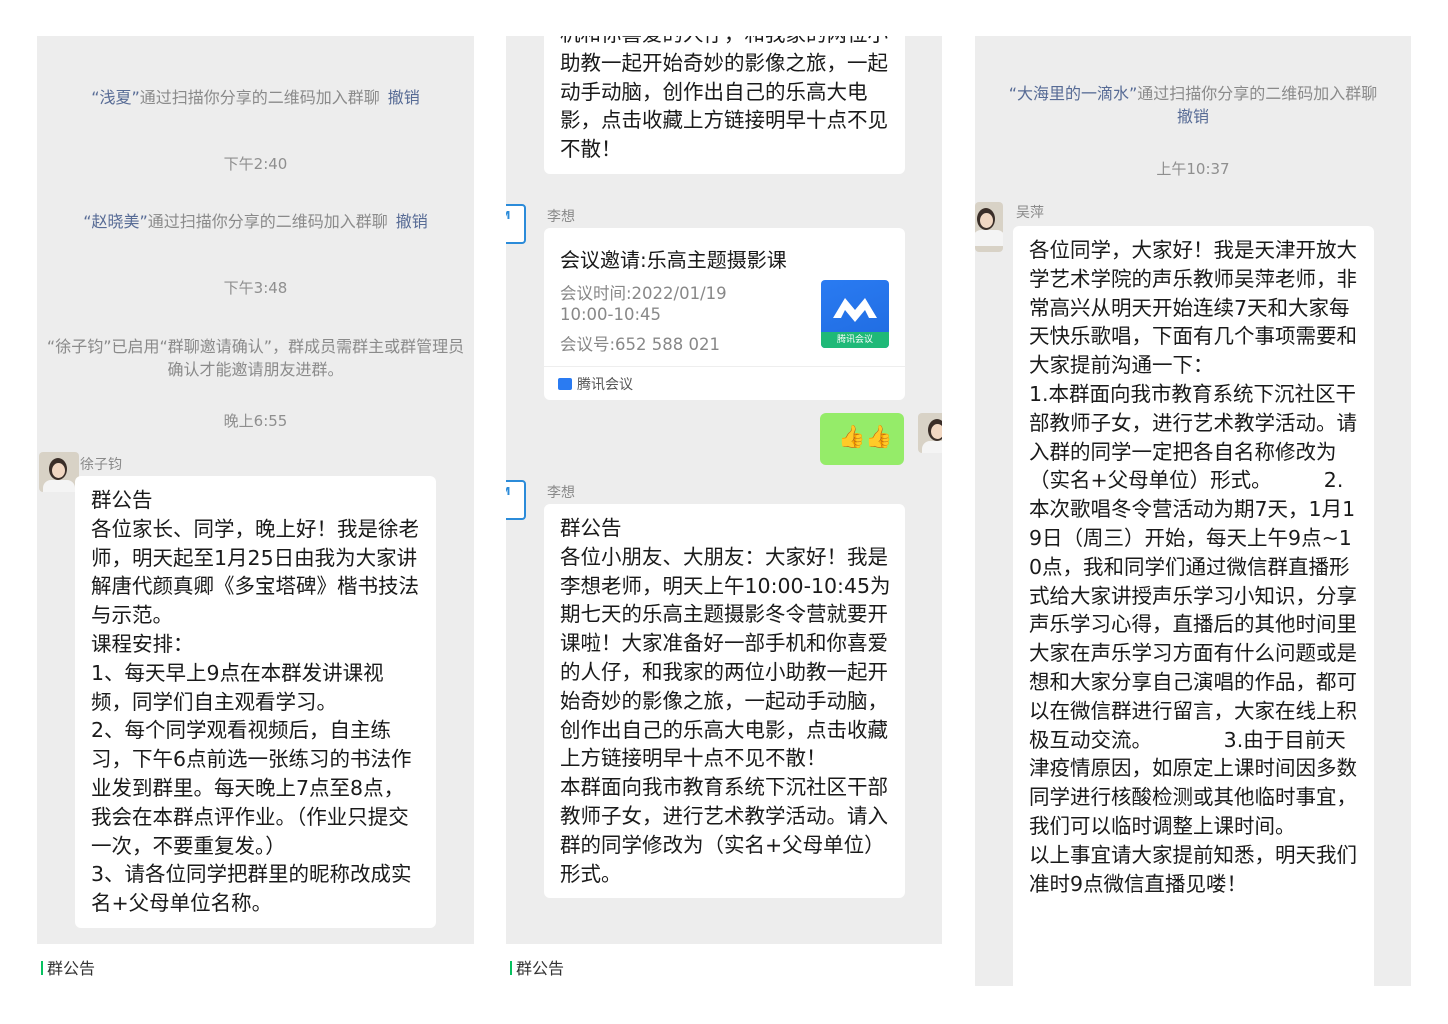  What do you see at coordinates (724, 366) in the screenshot?
I see `card-divider` at bounding box center [724, 366].